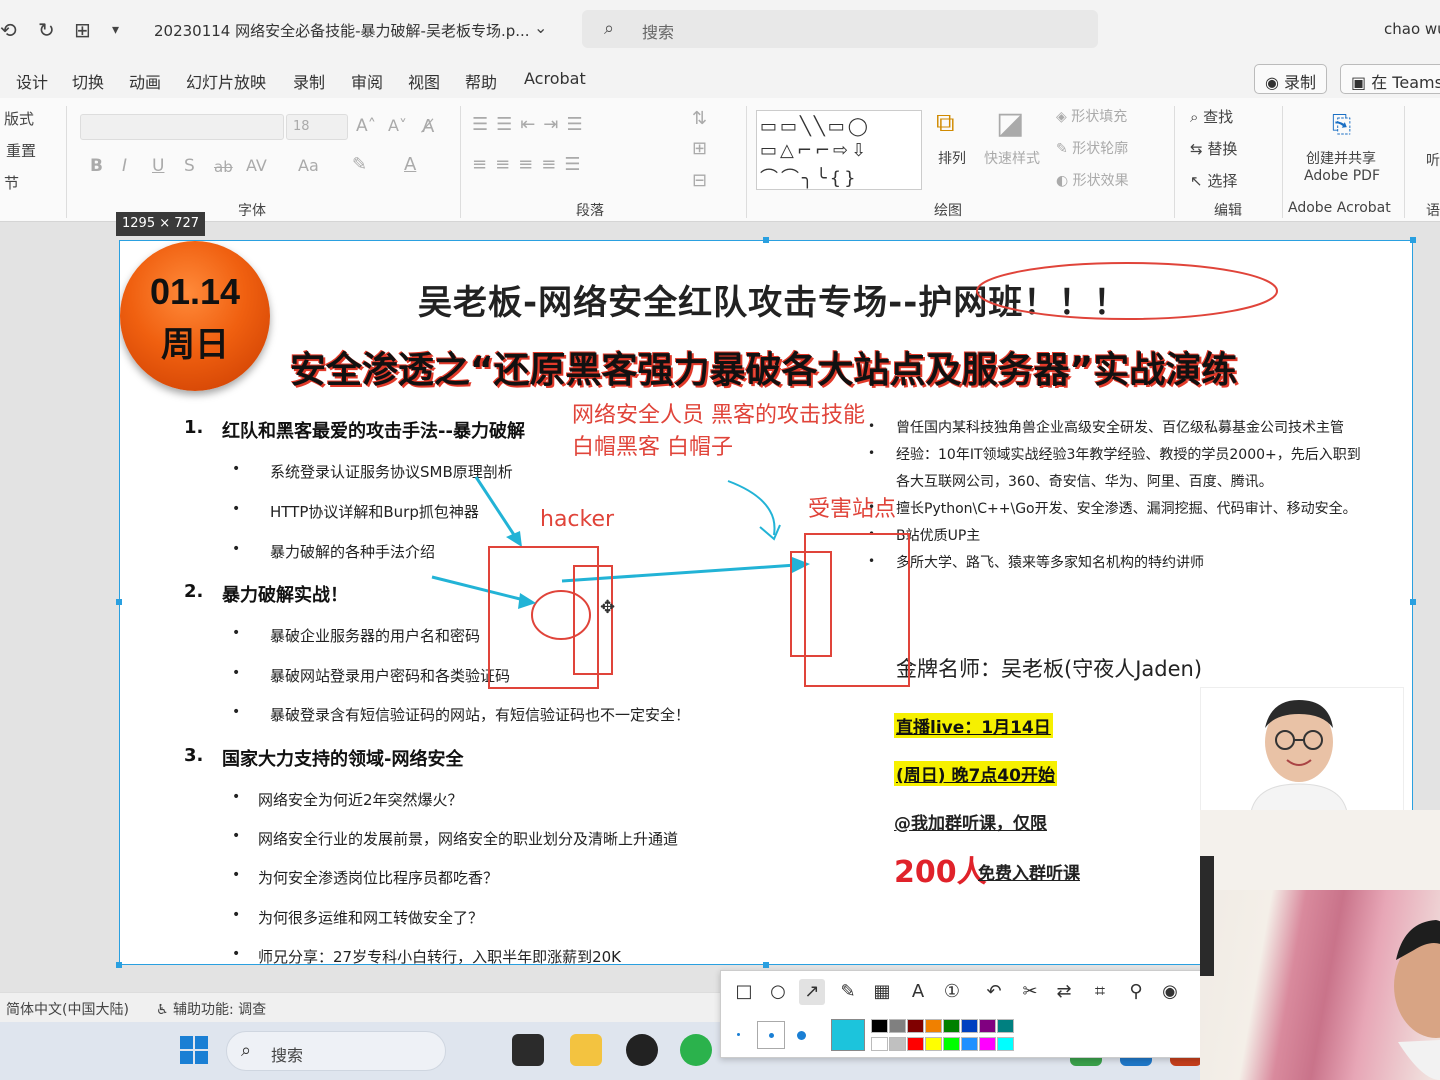 The height and width of the screenshot is (1080, 1440). What do you see at coordinates (952, 158) in the screenshot?
I see `arrange-button: 排列` at bounding box center [952, 158].